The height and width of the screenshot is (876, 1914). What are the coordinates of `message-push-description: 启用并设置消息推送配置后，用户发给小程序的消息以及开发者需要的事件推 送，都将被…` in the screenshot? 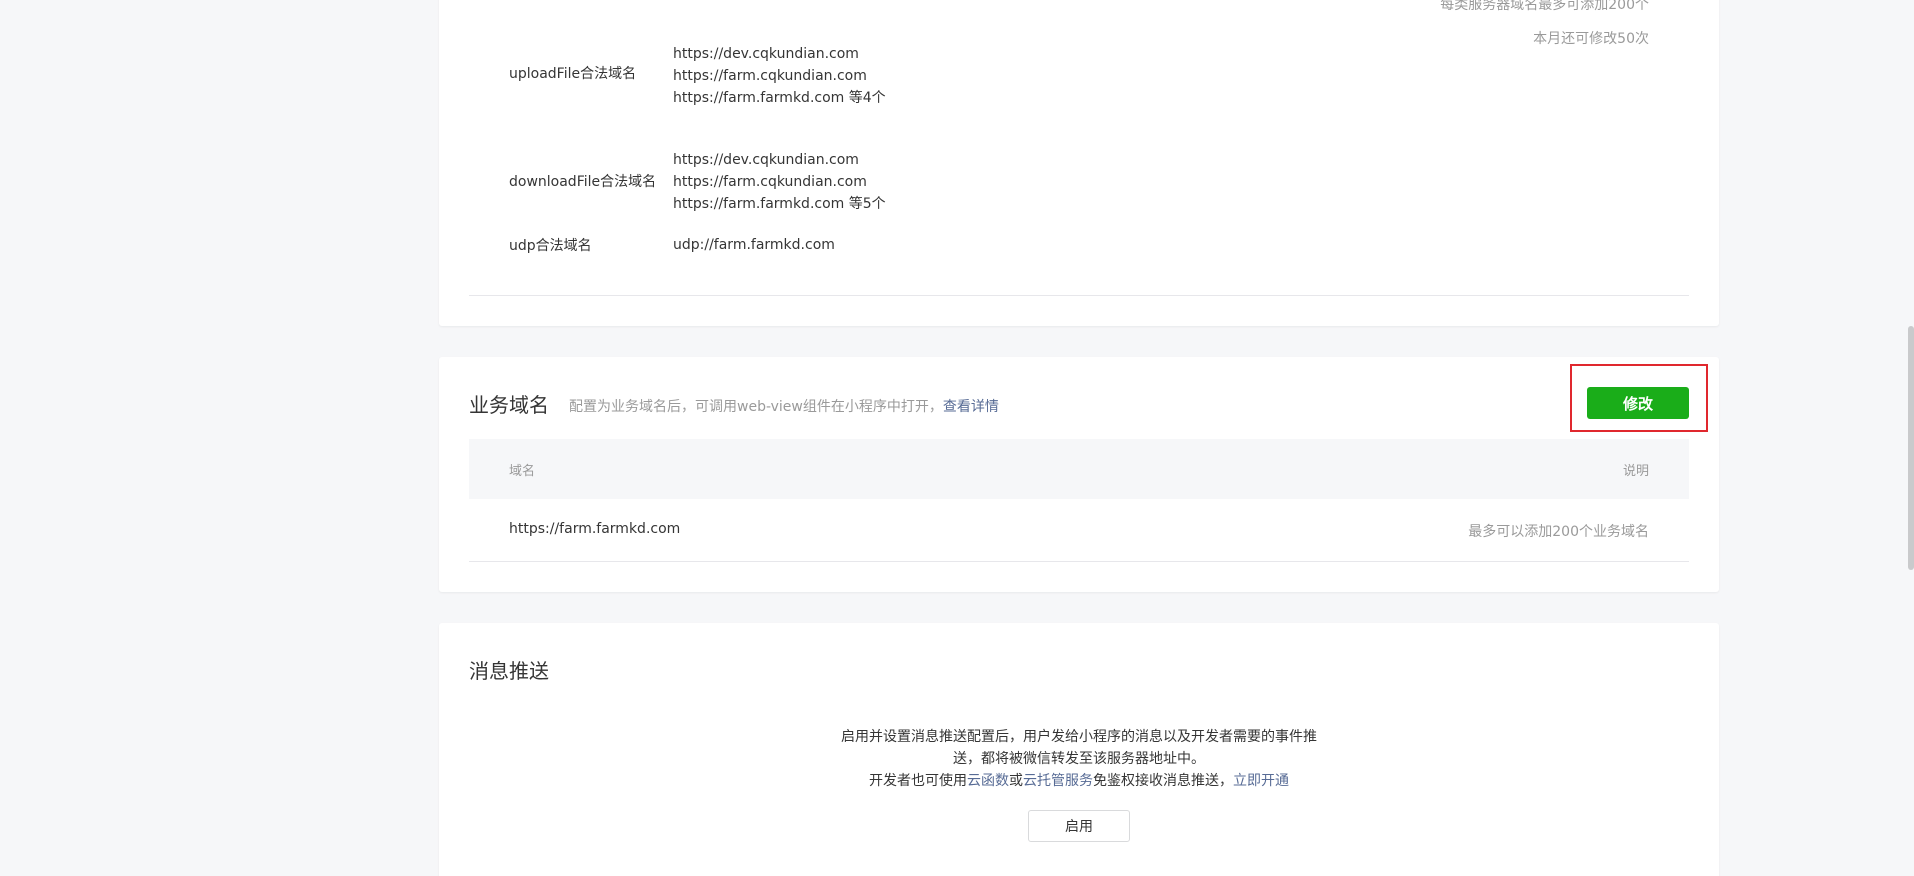 It's located at (1079, 759).